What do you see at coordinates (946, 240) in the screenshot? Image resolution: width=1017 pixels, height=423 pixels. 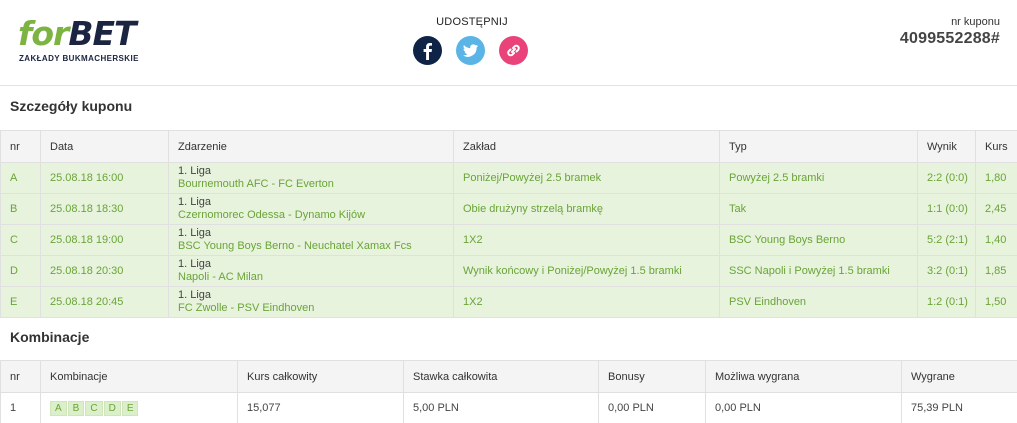 I see `row-result: 5:2 (2:1)` at bounding box center [946, 240].